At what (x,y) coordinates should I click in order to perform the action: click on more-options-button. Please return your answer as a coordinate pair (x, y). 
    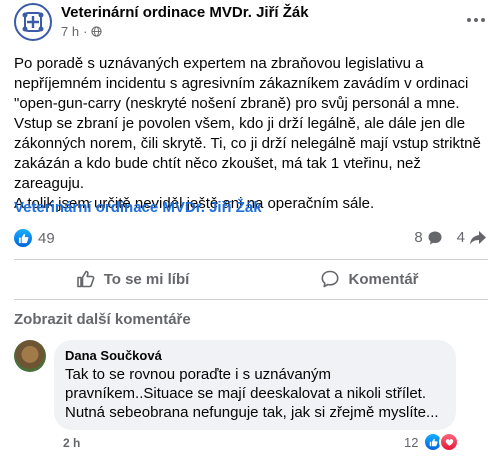
    Looking at the image, I should click on (476, 20).